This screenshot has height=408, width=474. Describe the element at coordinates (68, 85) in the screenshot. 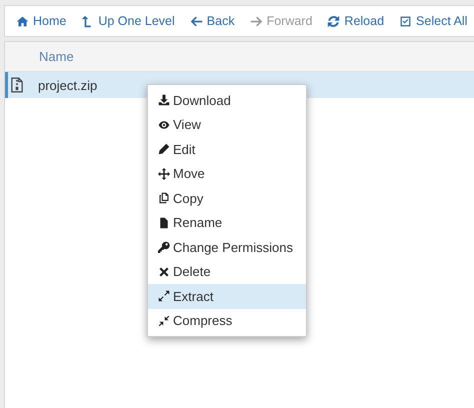

I see `file-name: project.zip` at that location.